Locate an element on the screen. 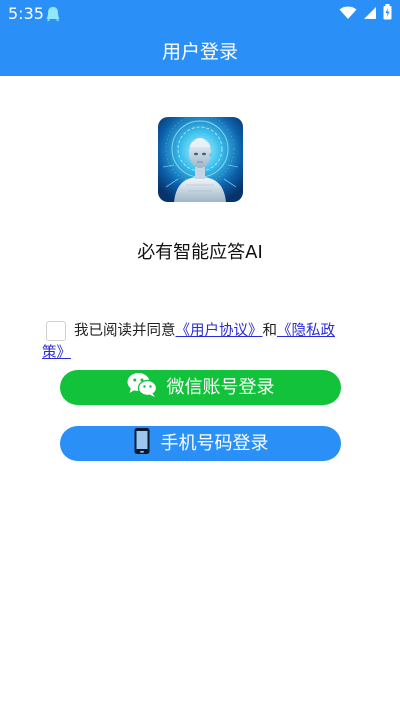 This screenshot has height=711, width=400. agree-checkbox is located at coordinates (56, 331).